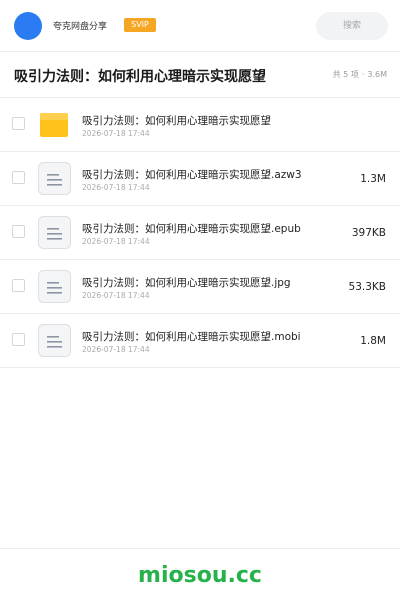  Describe the element at coordinates (352, 26) in the screenshot. I see `search-input: 搜索` at that location.